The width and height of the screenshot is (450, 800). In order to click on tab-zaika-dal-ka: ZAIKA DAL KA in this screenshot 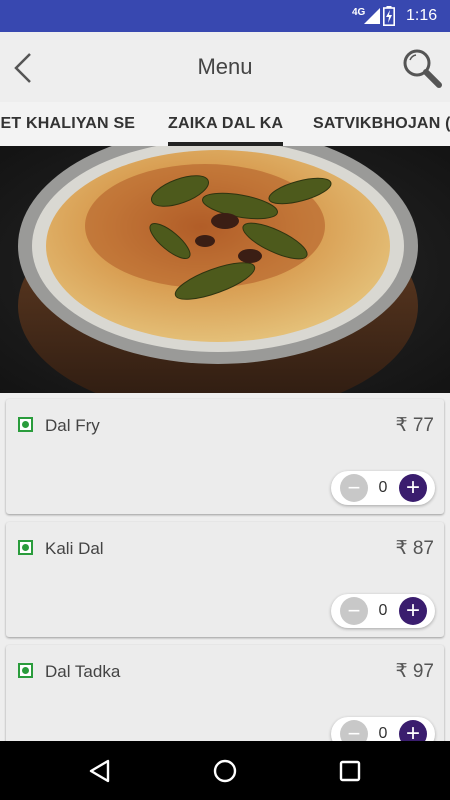, I will do `click(226, 124)`.